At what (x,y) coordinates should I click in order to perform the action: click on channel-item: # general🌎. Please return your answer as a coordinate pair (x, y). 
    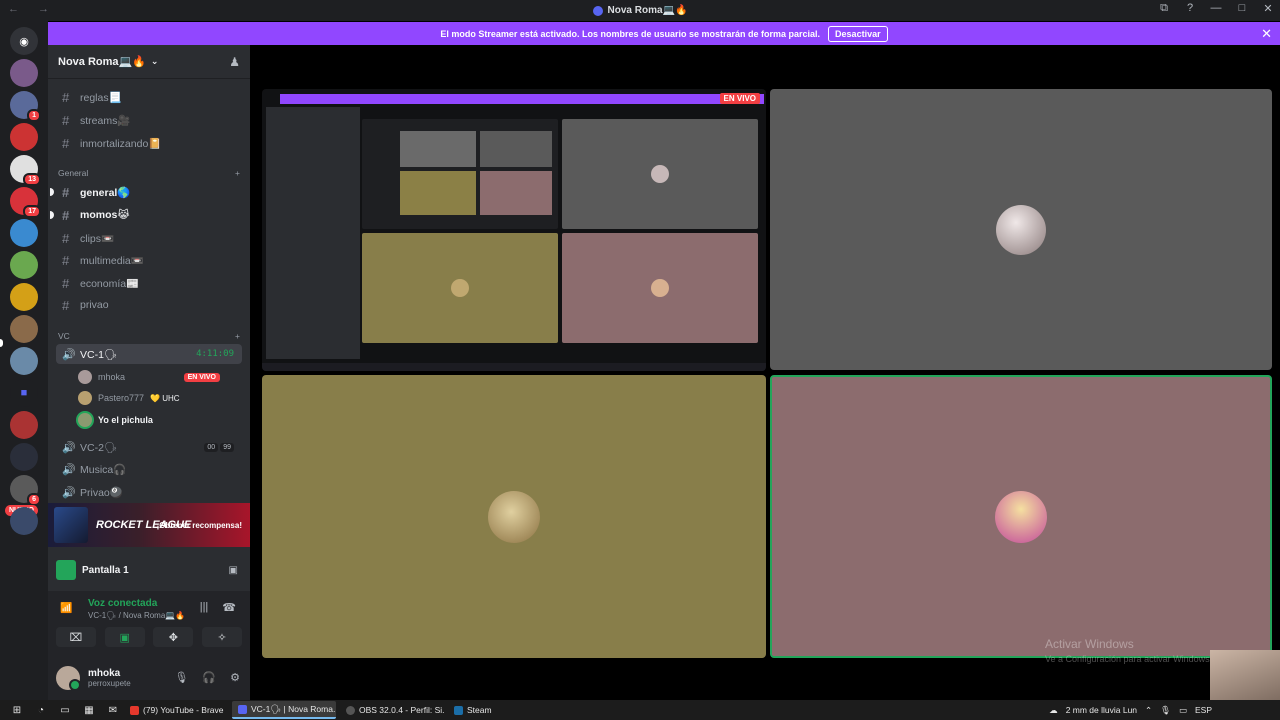
    Looking at the image, I should click on (146, 192).